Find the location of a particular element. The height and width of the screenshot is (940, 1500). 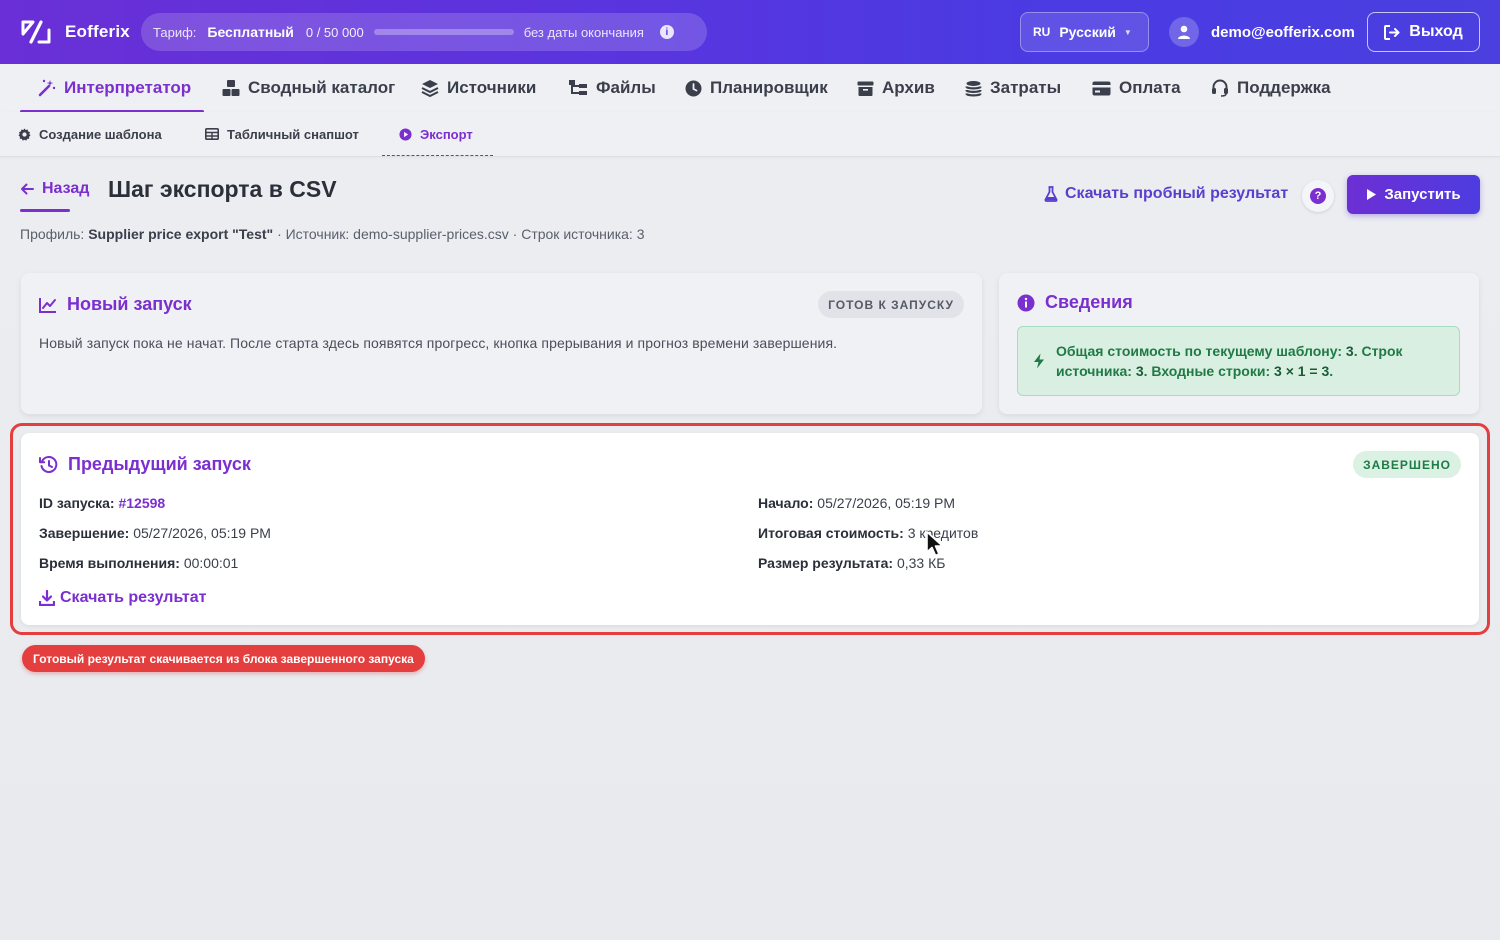

help-button: ? is located at coordinates (1318, 196).